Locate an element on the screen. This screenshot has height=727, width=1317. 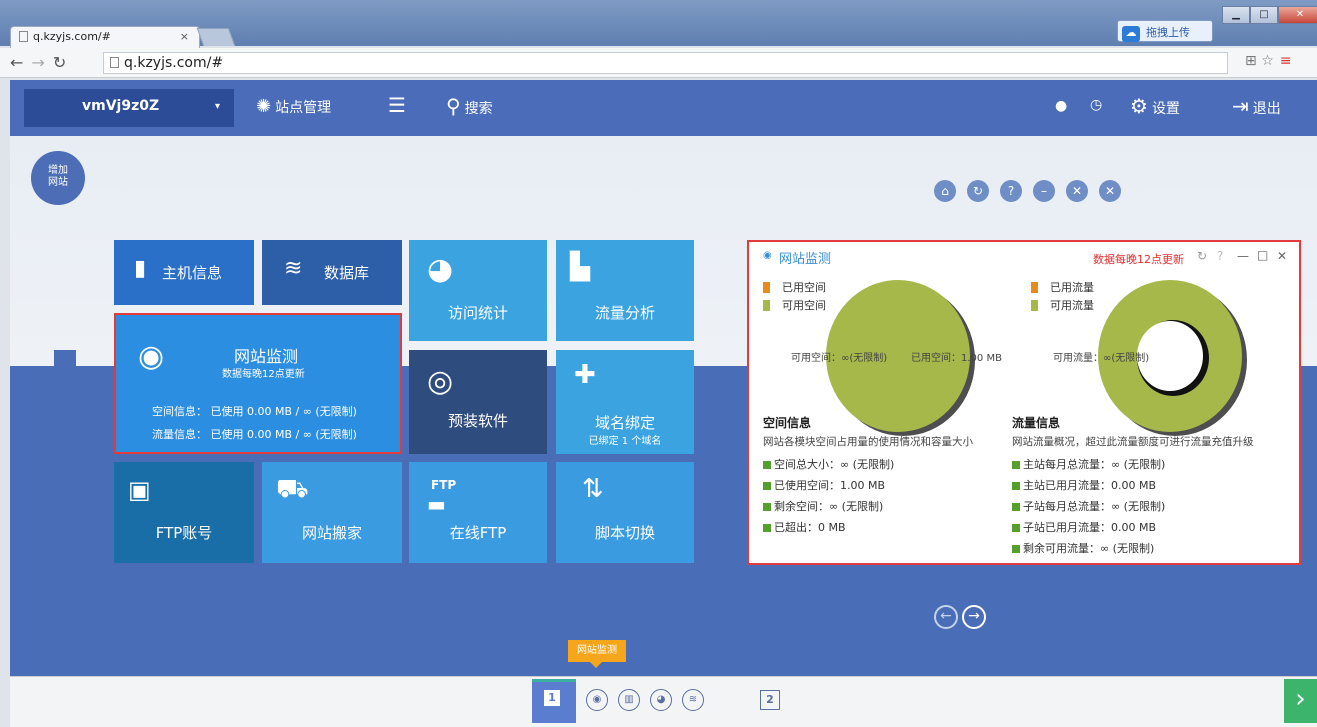
panel-refresh-icon: ↻ is located at coordinates (1202, 256).